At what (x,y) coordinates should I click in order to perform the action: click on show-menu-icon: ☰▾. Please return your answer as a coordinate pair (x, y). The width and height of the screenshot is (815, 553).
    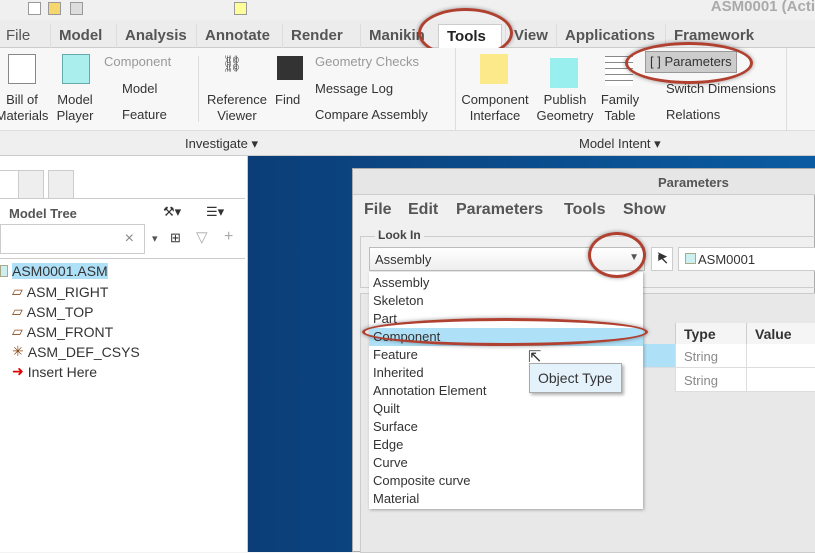
    Looking at the image, I should click on (215, 212).